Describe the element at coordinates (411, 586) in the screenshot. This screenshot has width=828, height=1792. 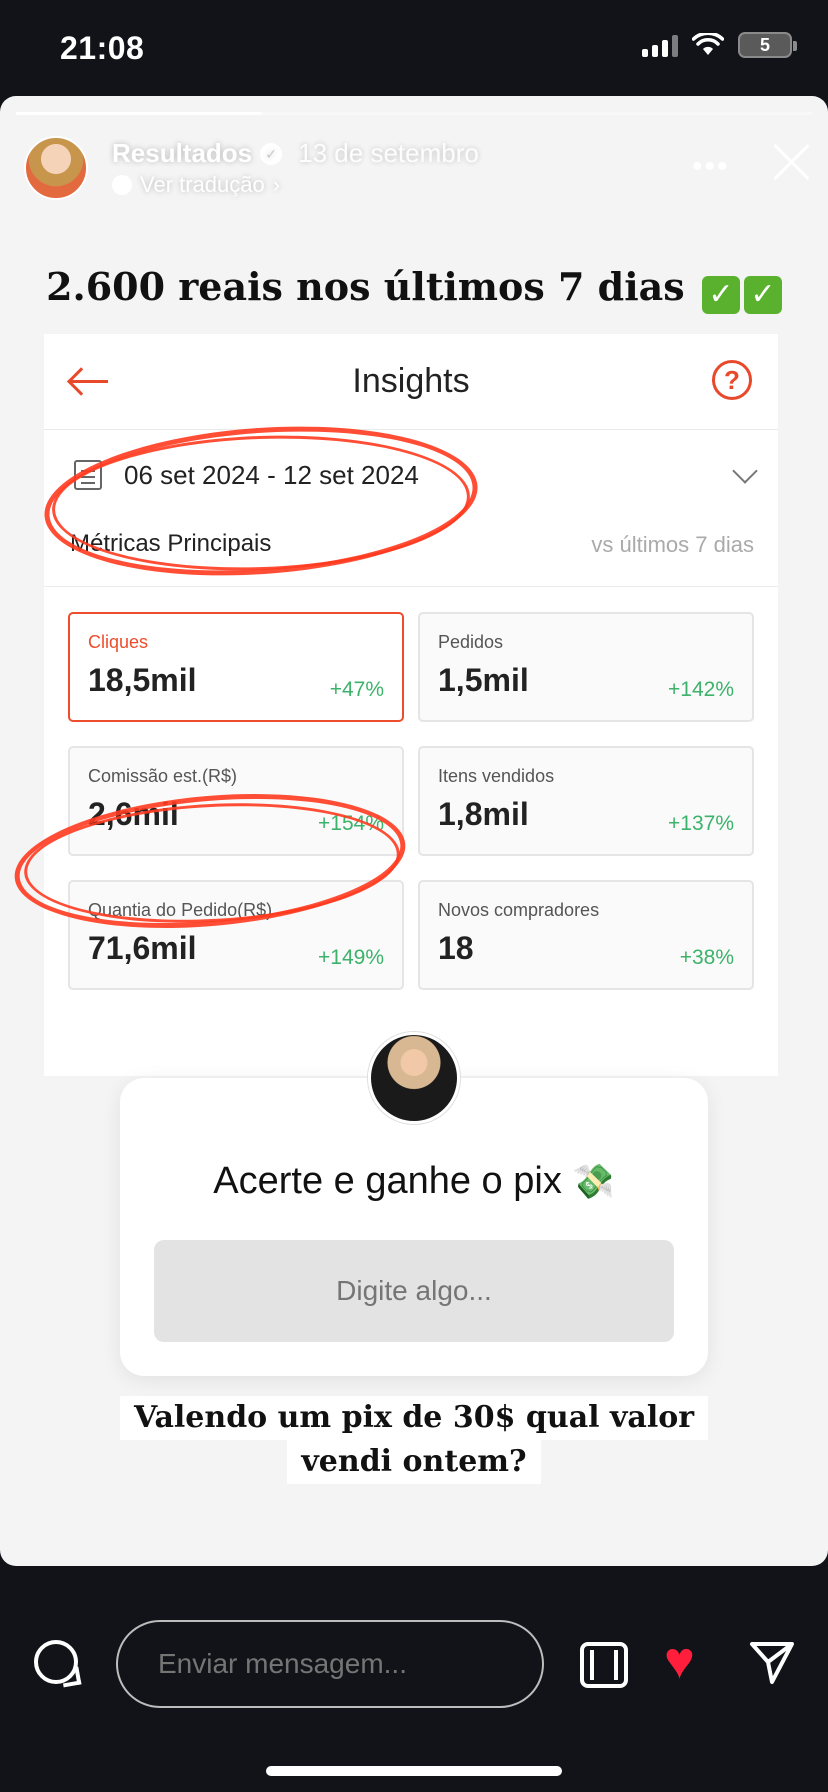
I see `divider` at that location.